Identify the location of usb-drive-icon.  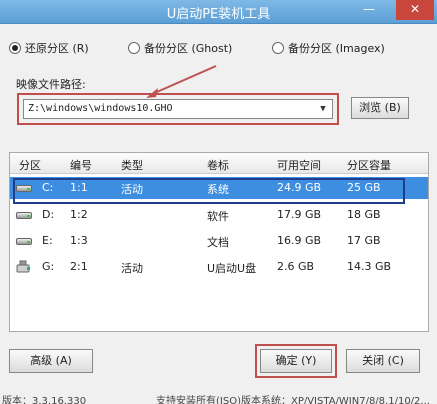
(23, 266).